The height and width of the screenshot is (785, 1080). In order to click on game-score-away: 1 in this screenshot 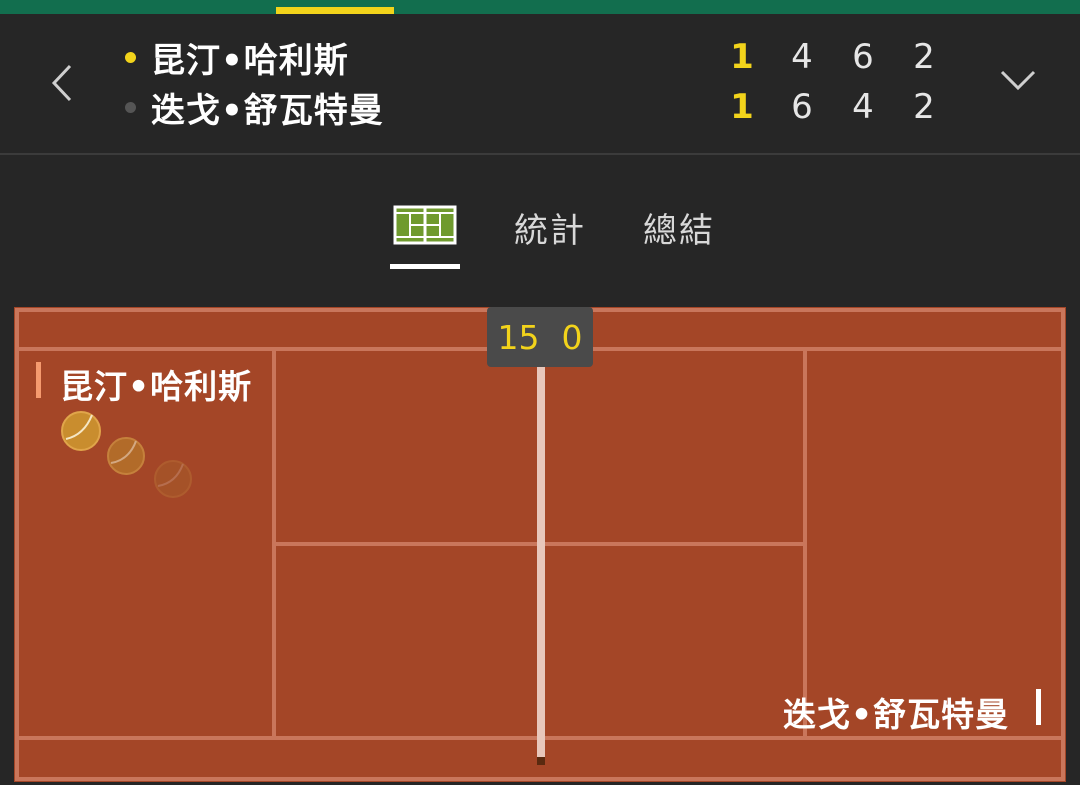, I will do `click(742, 107)`.